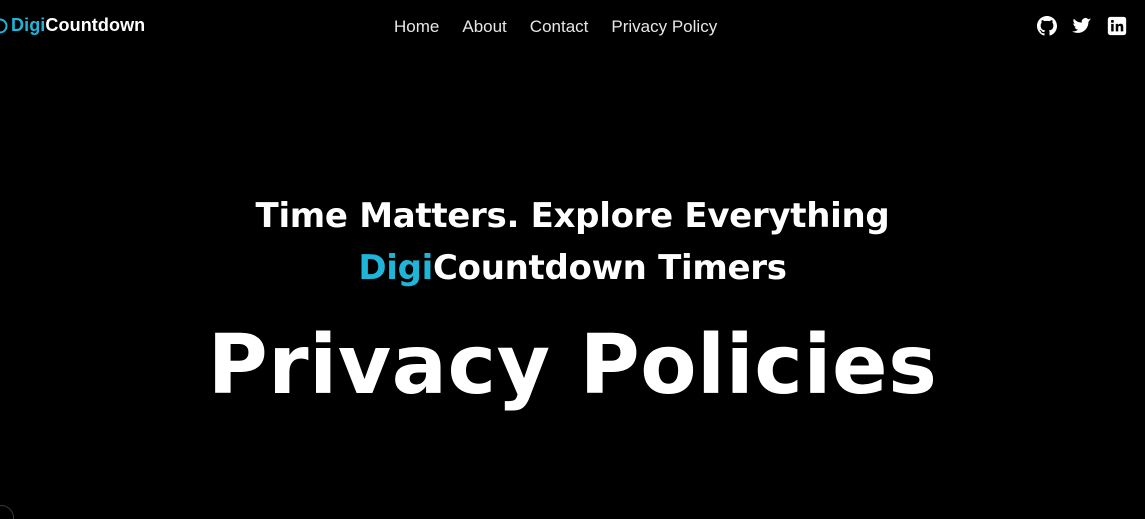  What do you see at coordinates (95, 25) in the screenshot?
I see `brand-name: Countdown` at bounding box center [95, 25].